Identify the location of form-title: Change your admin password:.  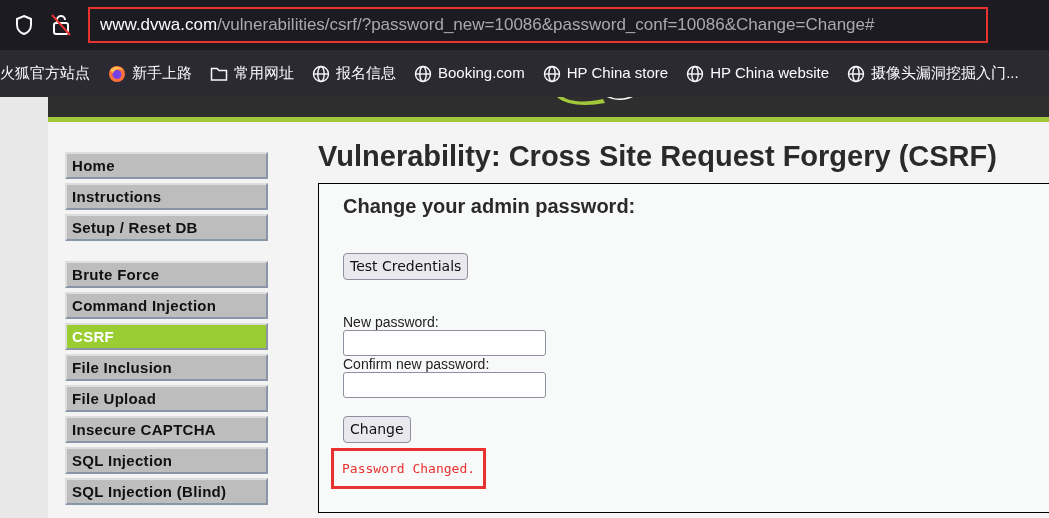
(490, 205).